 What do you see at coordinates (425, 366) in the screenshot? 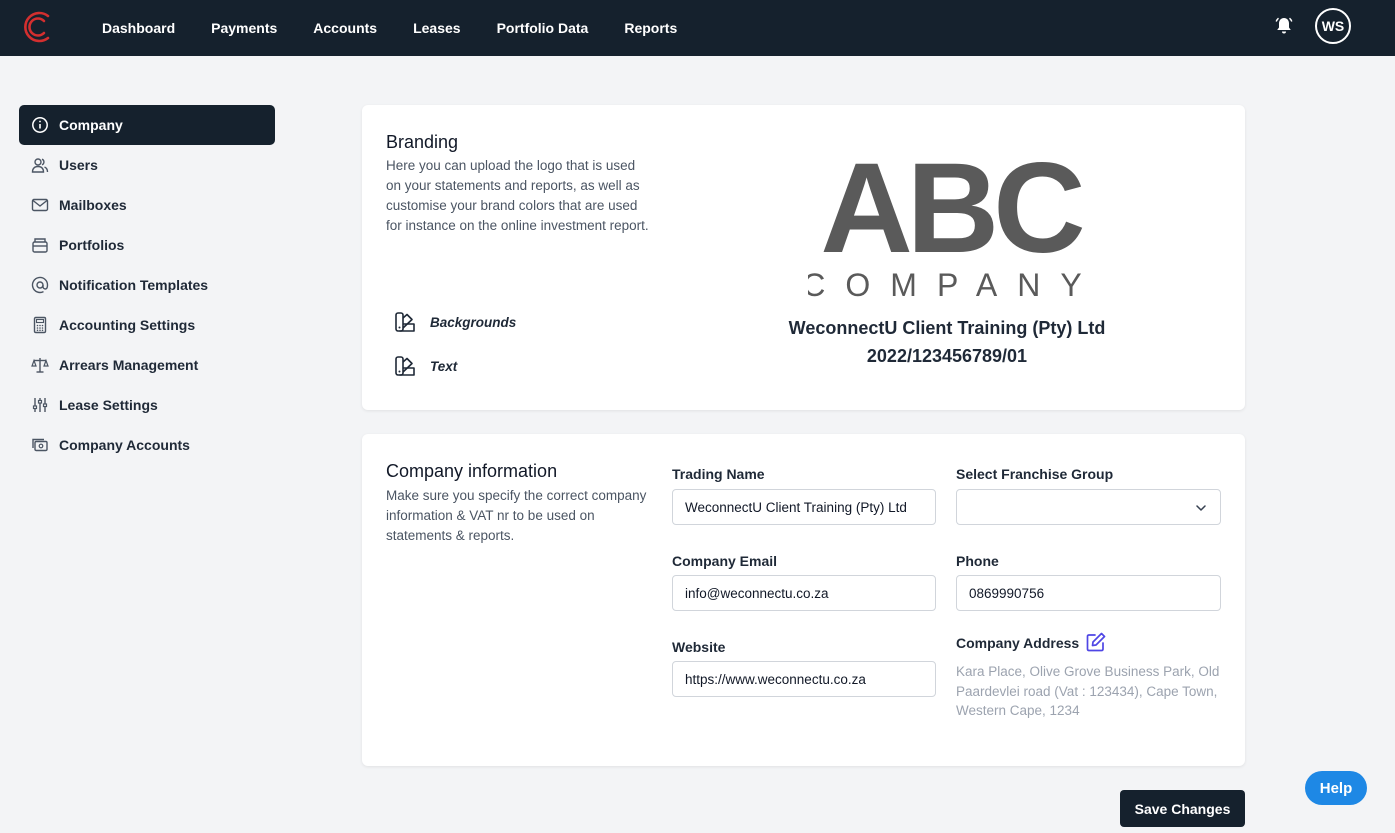
I see `text-option: Text` at bounding box center [425, 366].